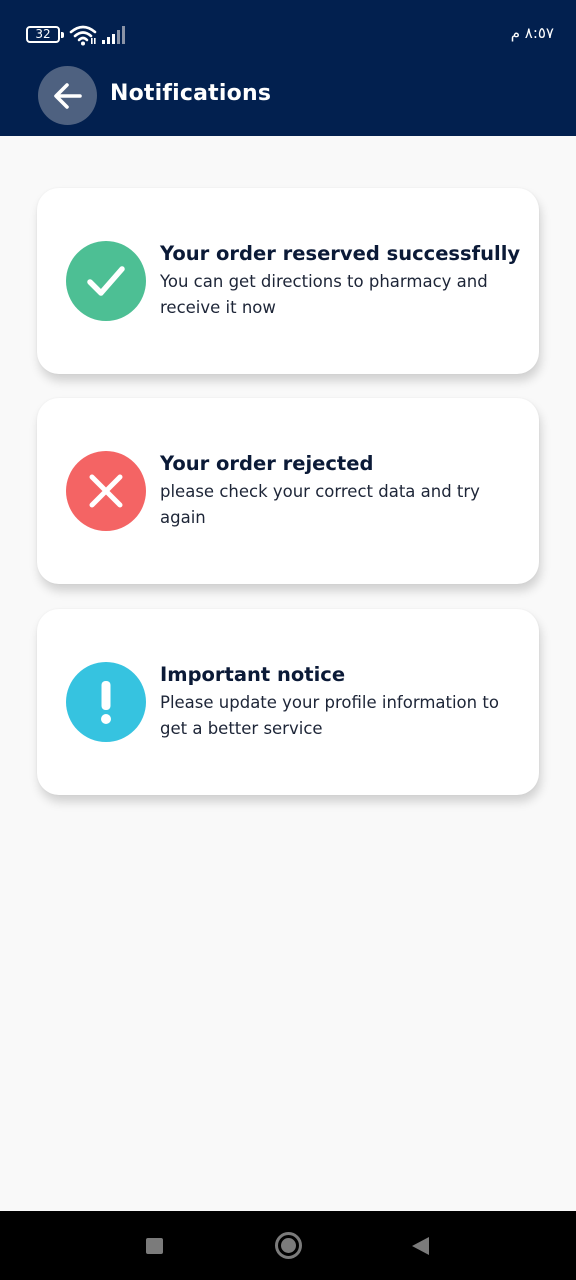  I want to click on app-bar: 32 ٨:٥٧ م Notifications, so click(288, 68).